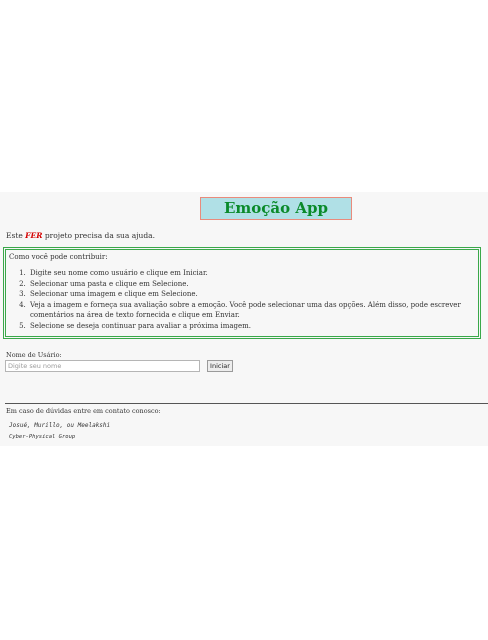 This screenshot has width=488, height=640. What do you see at coordinates (60, 425) in the screenshot?
I see `authors-text: Josué, Murillo, ou Meelakshi` at bounding box center [60, 425].